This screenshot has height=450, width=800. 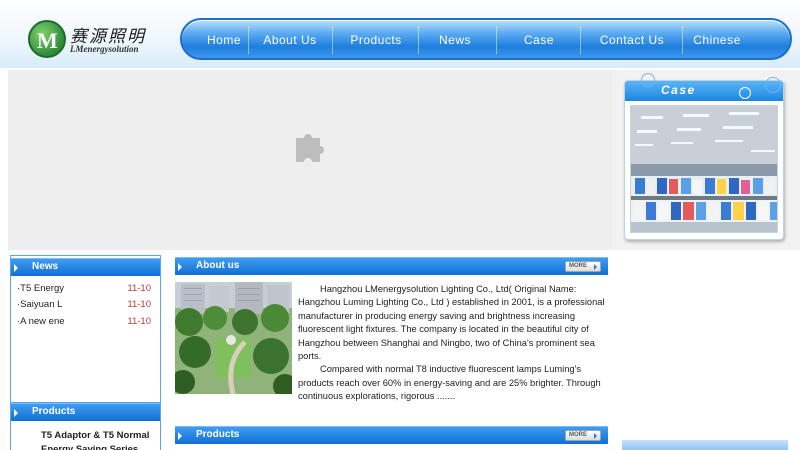 I want to click on plugin-missing-icon, so click(x=310, y=148).